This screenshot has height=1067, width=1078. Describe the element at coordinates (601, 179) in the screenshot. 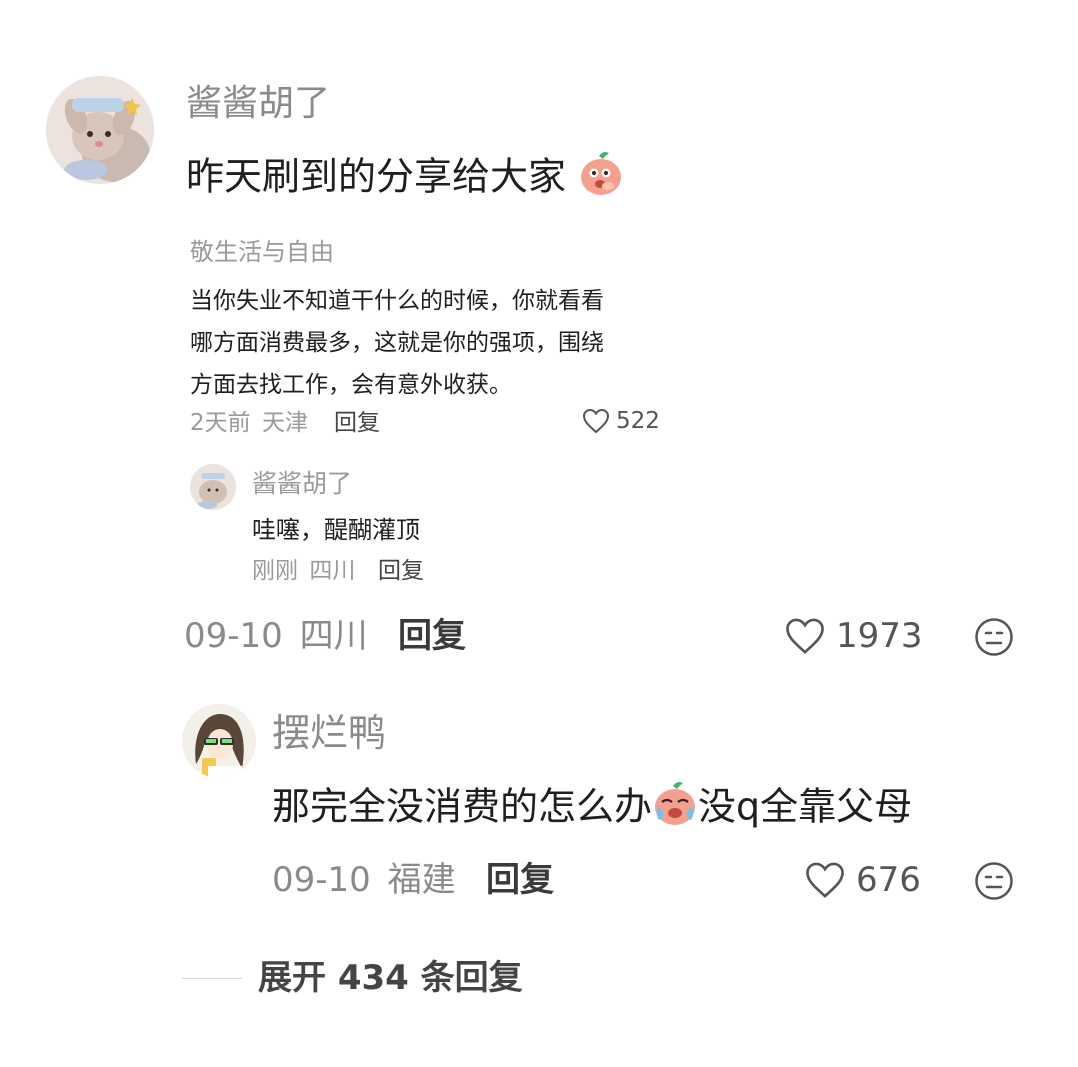

I see `peach-blush-emoji-icon` at that location.